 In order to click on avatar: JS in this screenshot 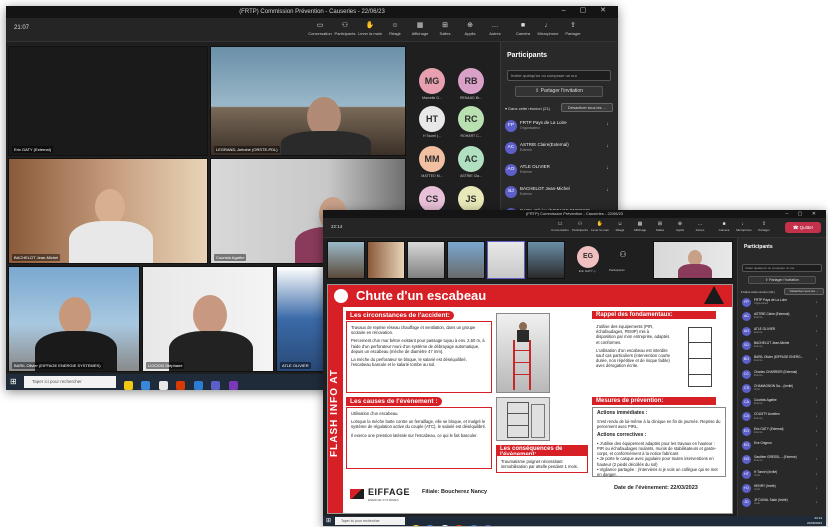, I will do `click(471, 199)`.